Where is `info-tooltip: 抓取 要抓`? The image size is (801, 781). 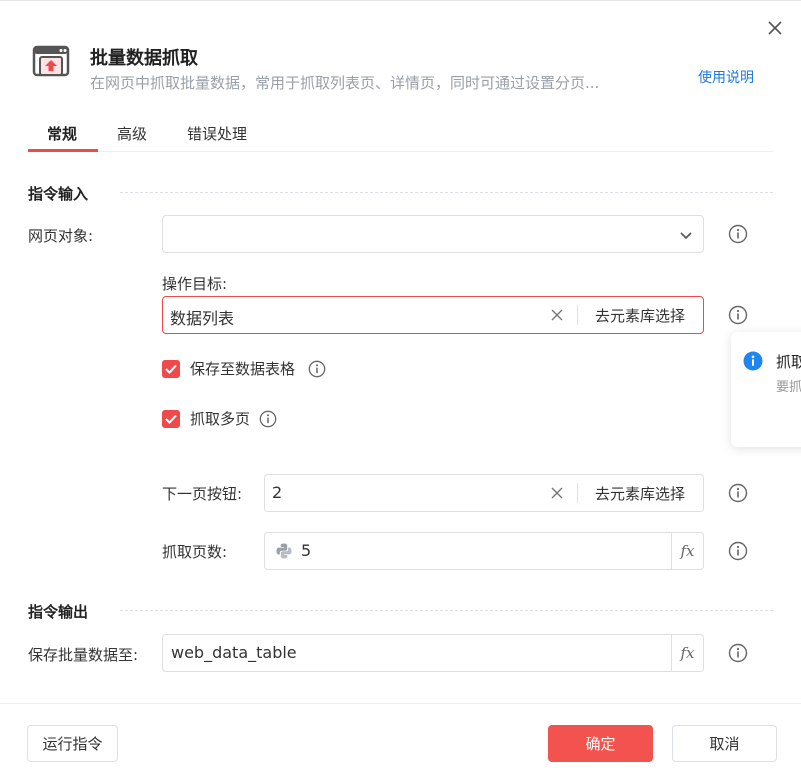 info-tooltip: 抓取 要抓 is located at coordinates (766, 389).